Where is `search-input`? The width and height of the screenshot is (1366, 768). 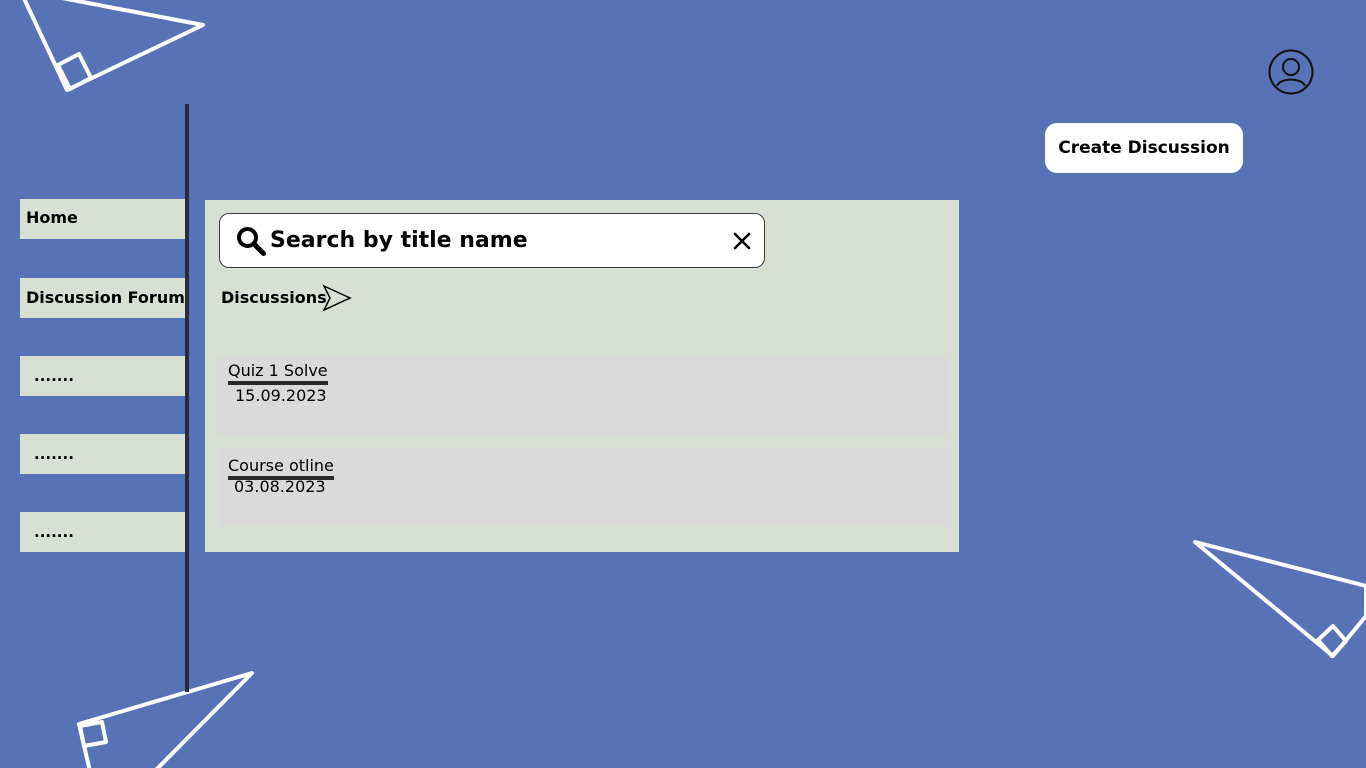
search-input is located at coordinates (490, 240).